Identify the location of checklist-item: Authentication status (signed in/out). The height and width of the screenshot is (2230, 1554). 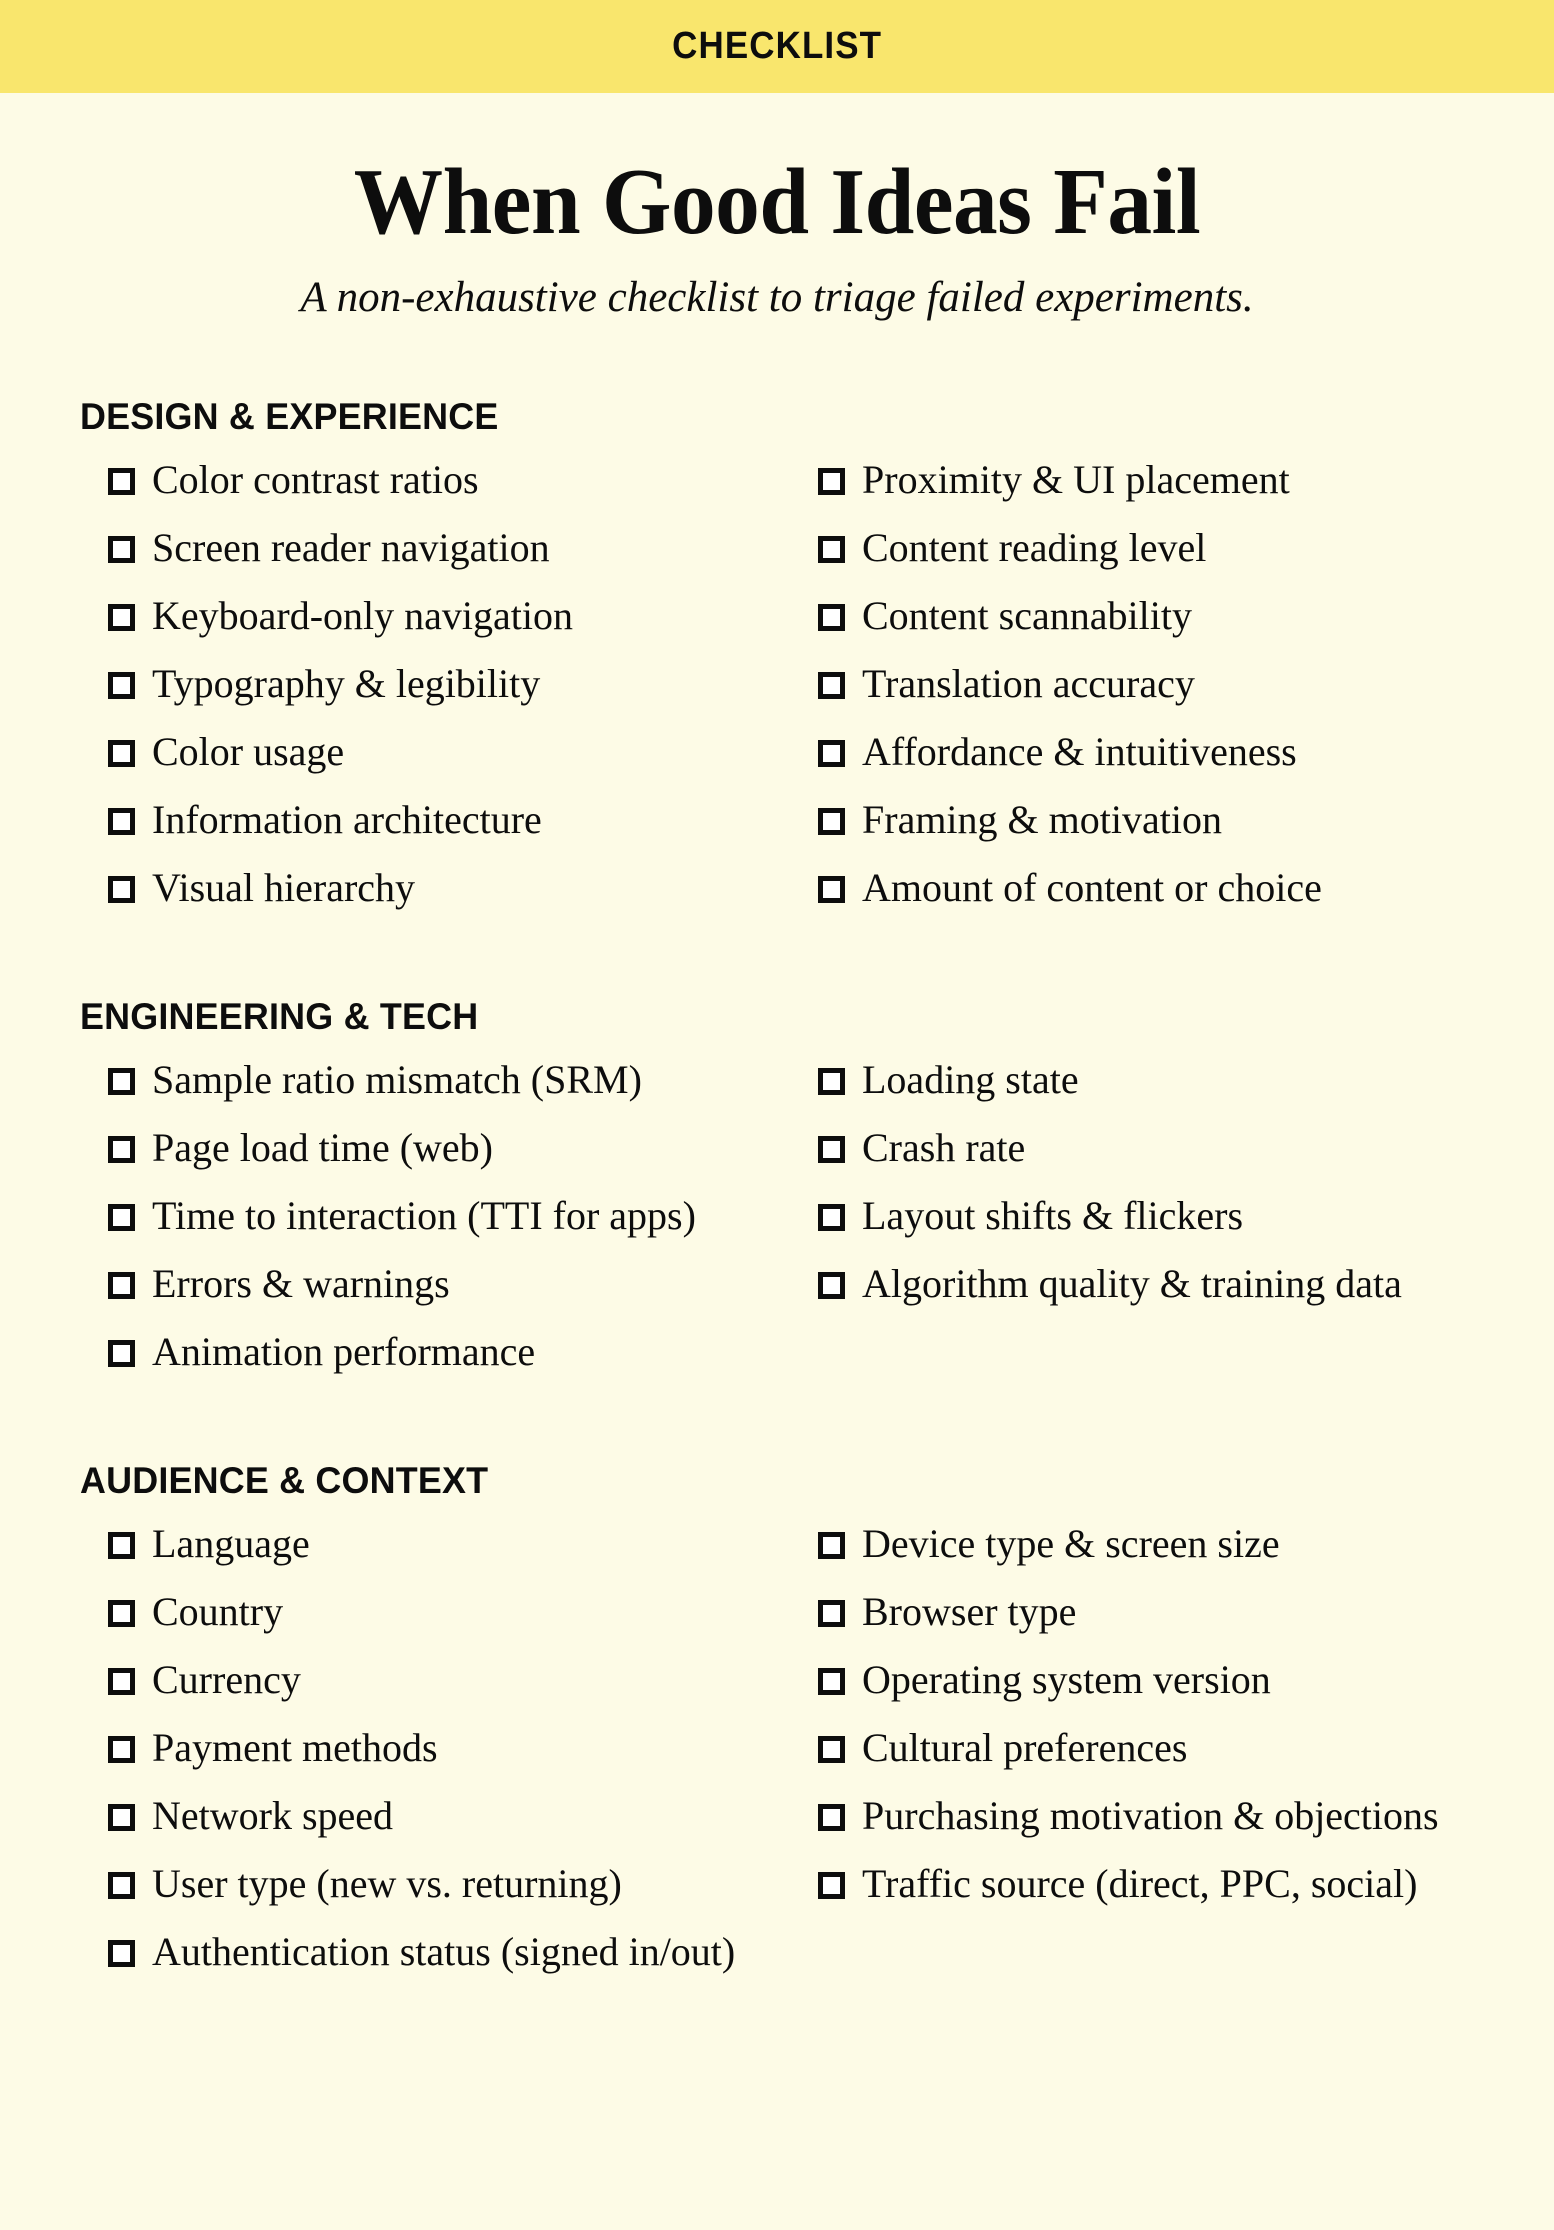
(463, 1958).